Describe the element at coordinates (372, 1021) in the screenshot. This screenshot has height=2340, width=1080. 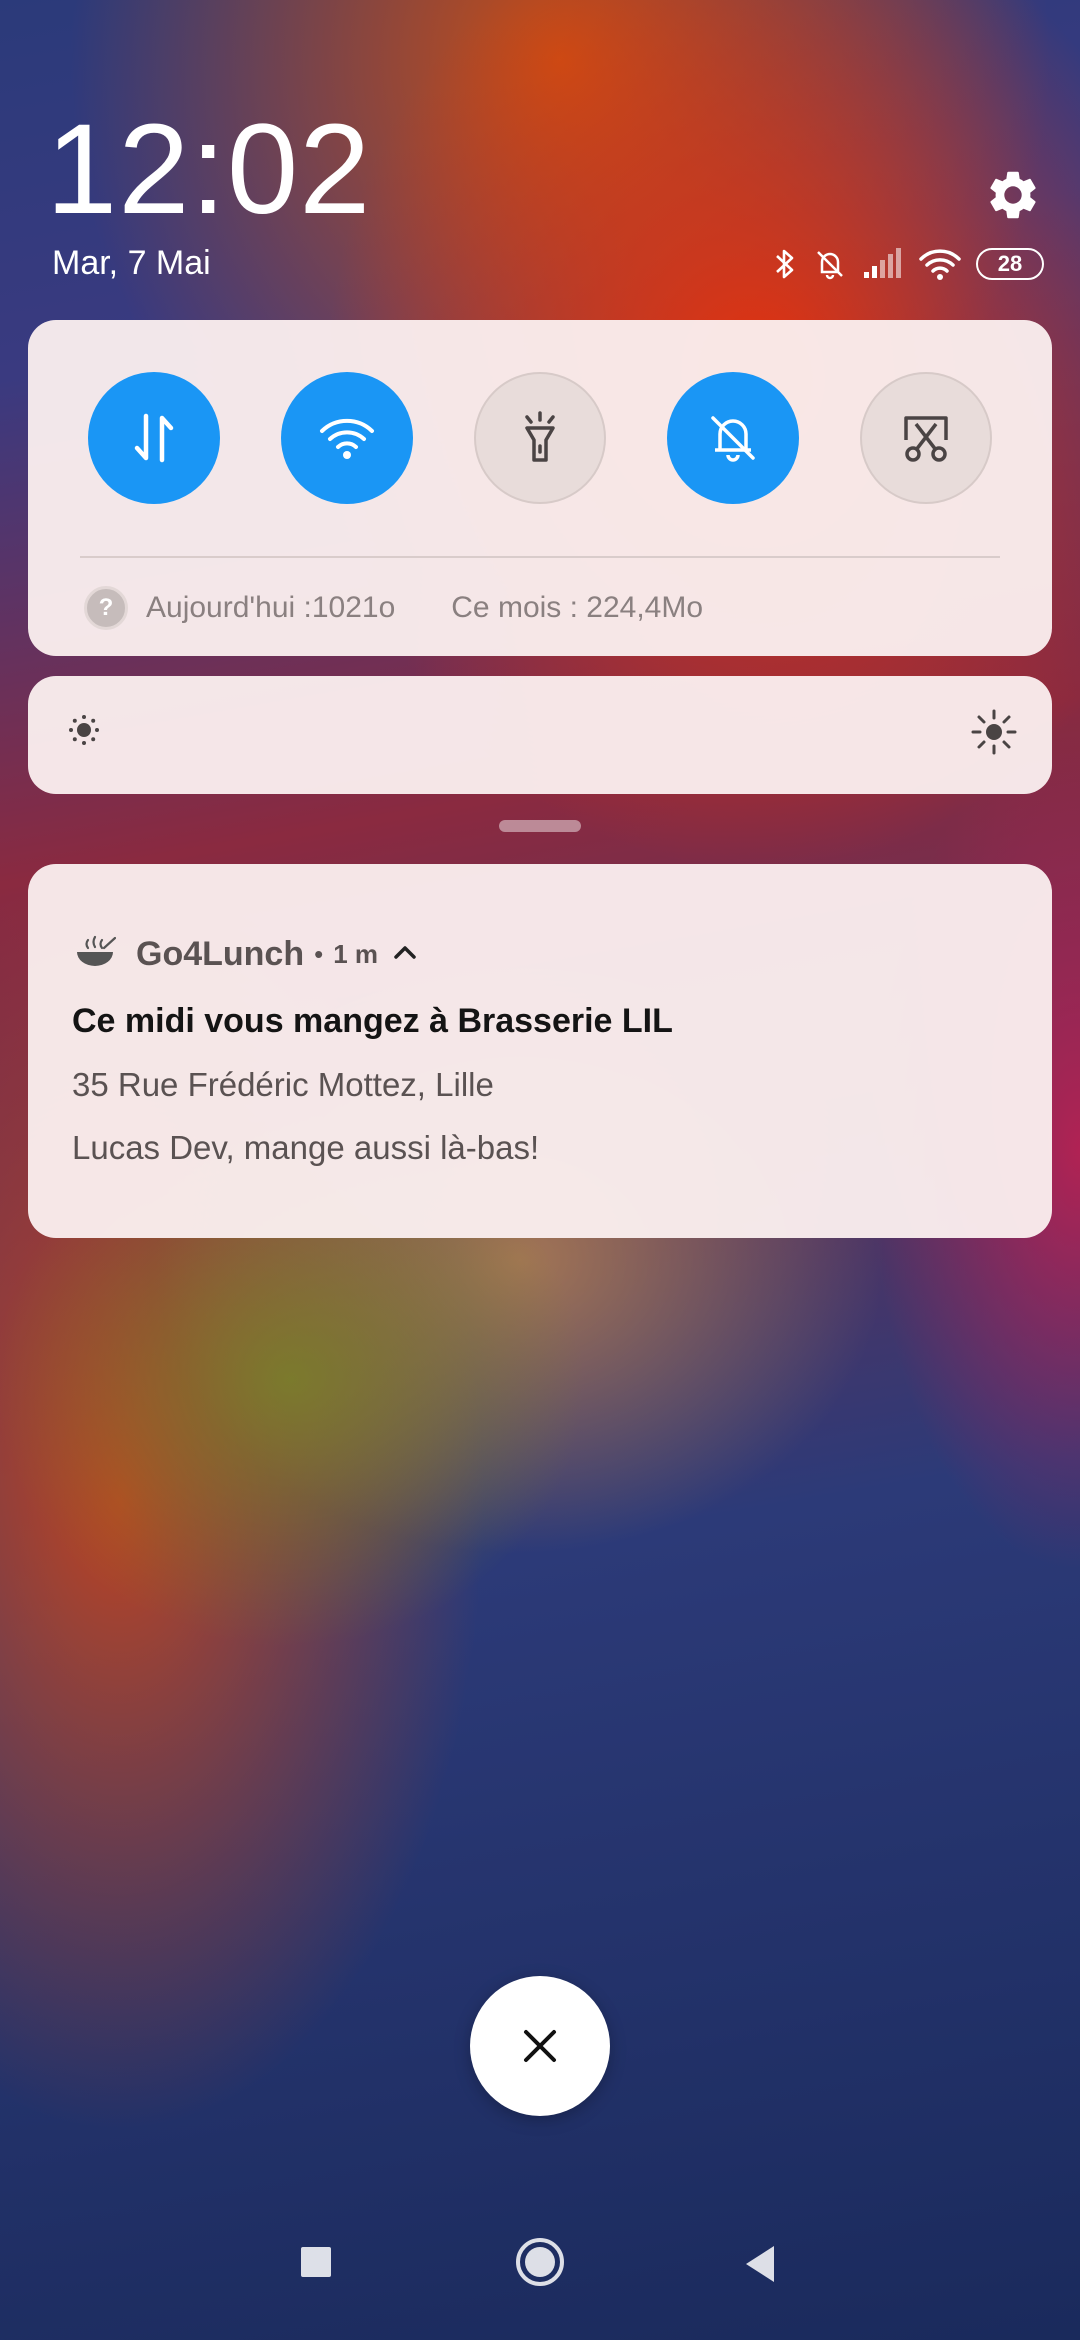
I see `notification-title: Ce midi vous mangez à Brasserie LIL` at that location.